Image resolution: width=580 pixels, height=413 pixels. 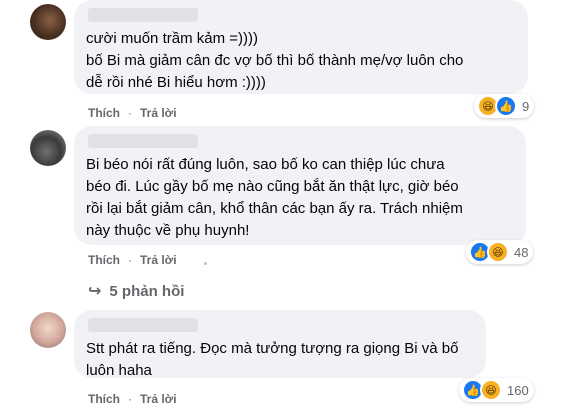 I want to click on reply-arrow-icon: ↪, so click(x=95, y=291).